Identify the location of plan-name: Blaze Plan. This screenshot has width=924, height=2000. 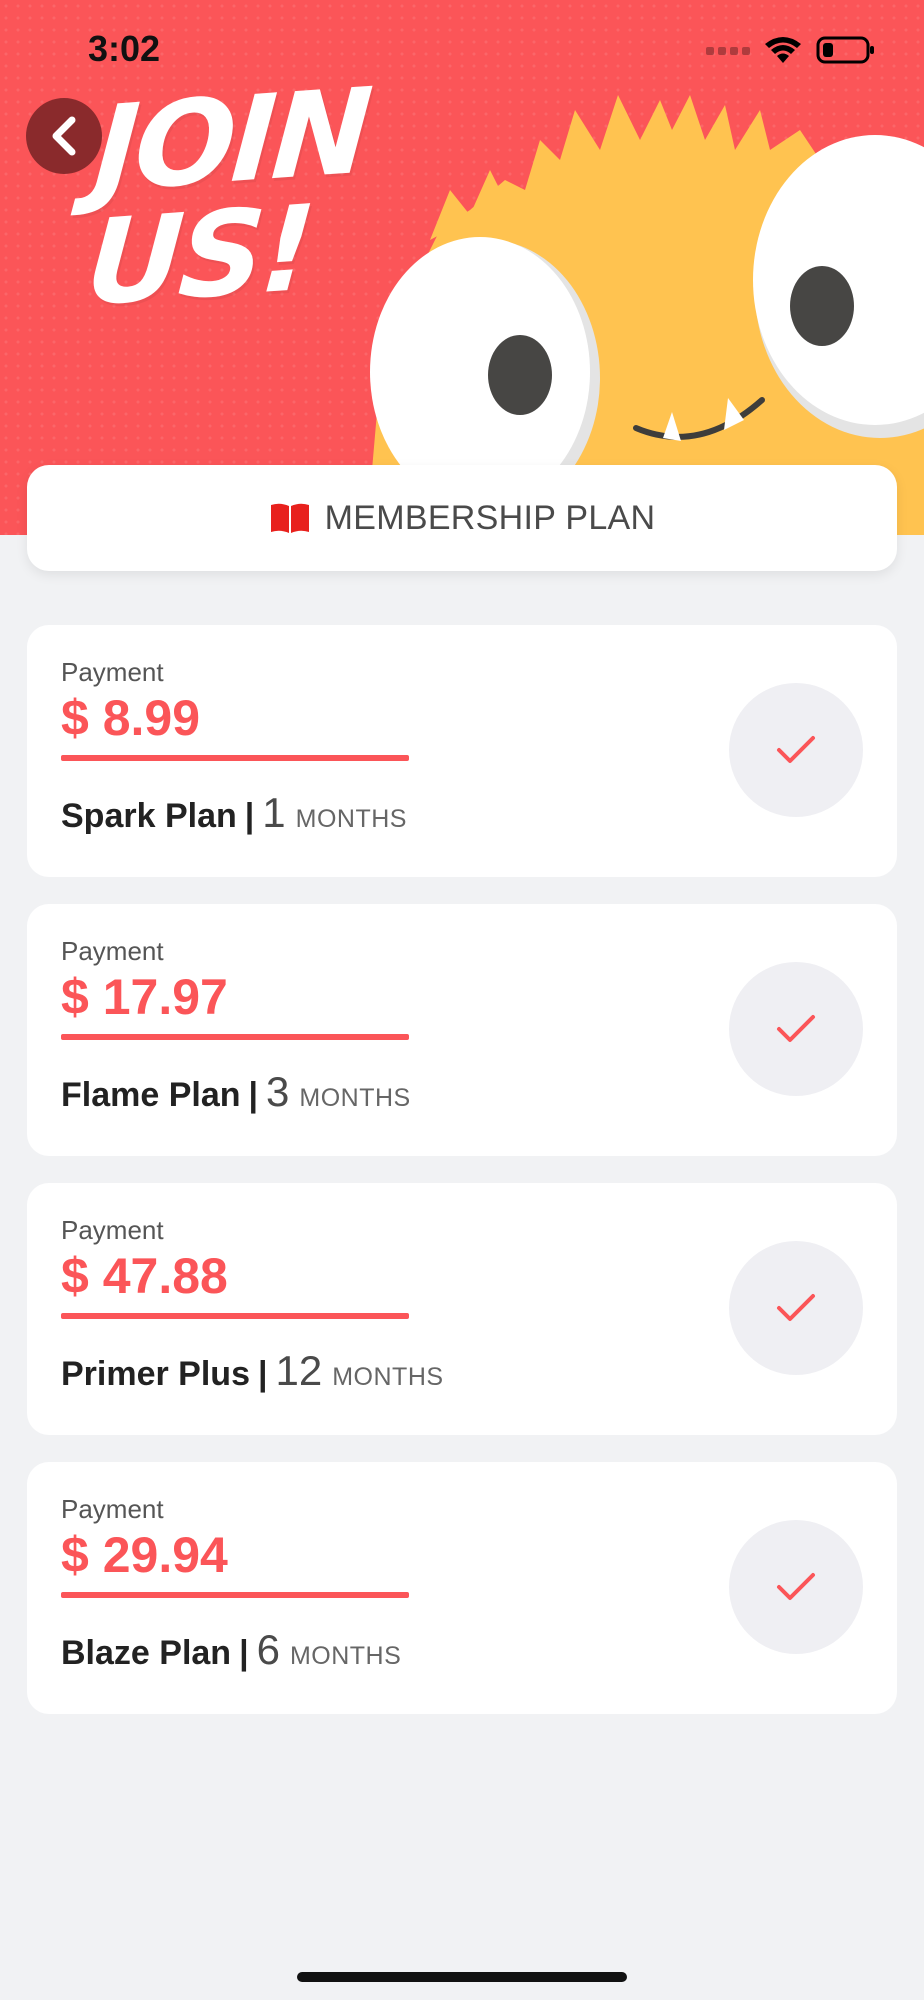
(146, 1653).